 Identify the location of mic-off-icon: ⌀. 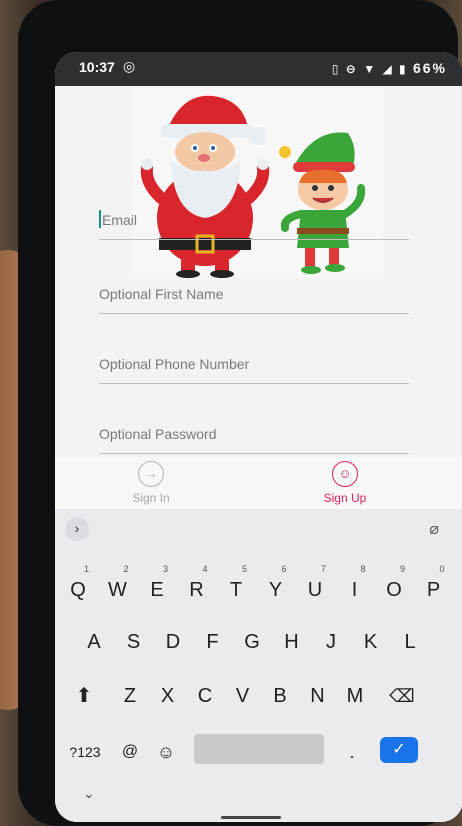
(434, 529).